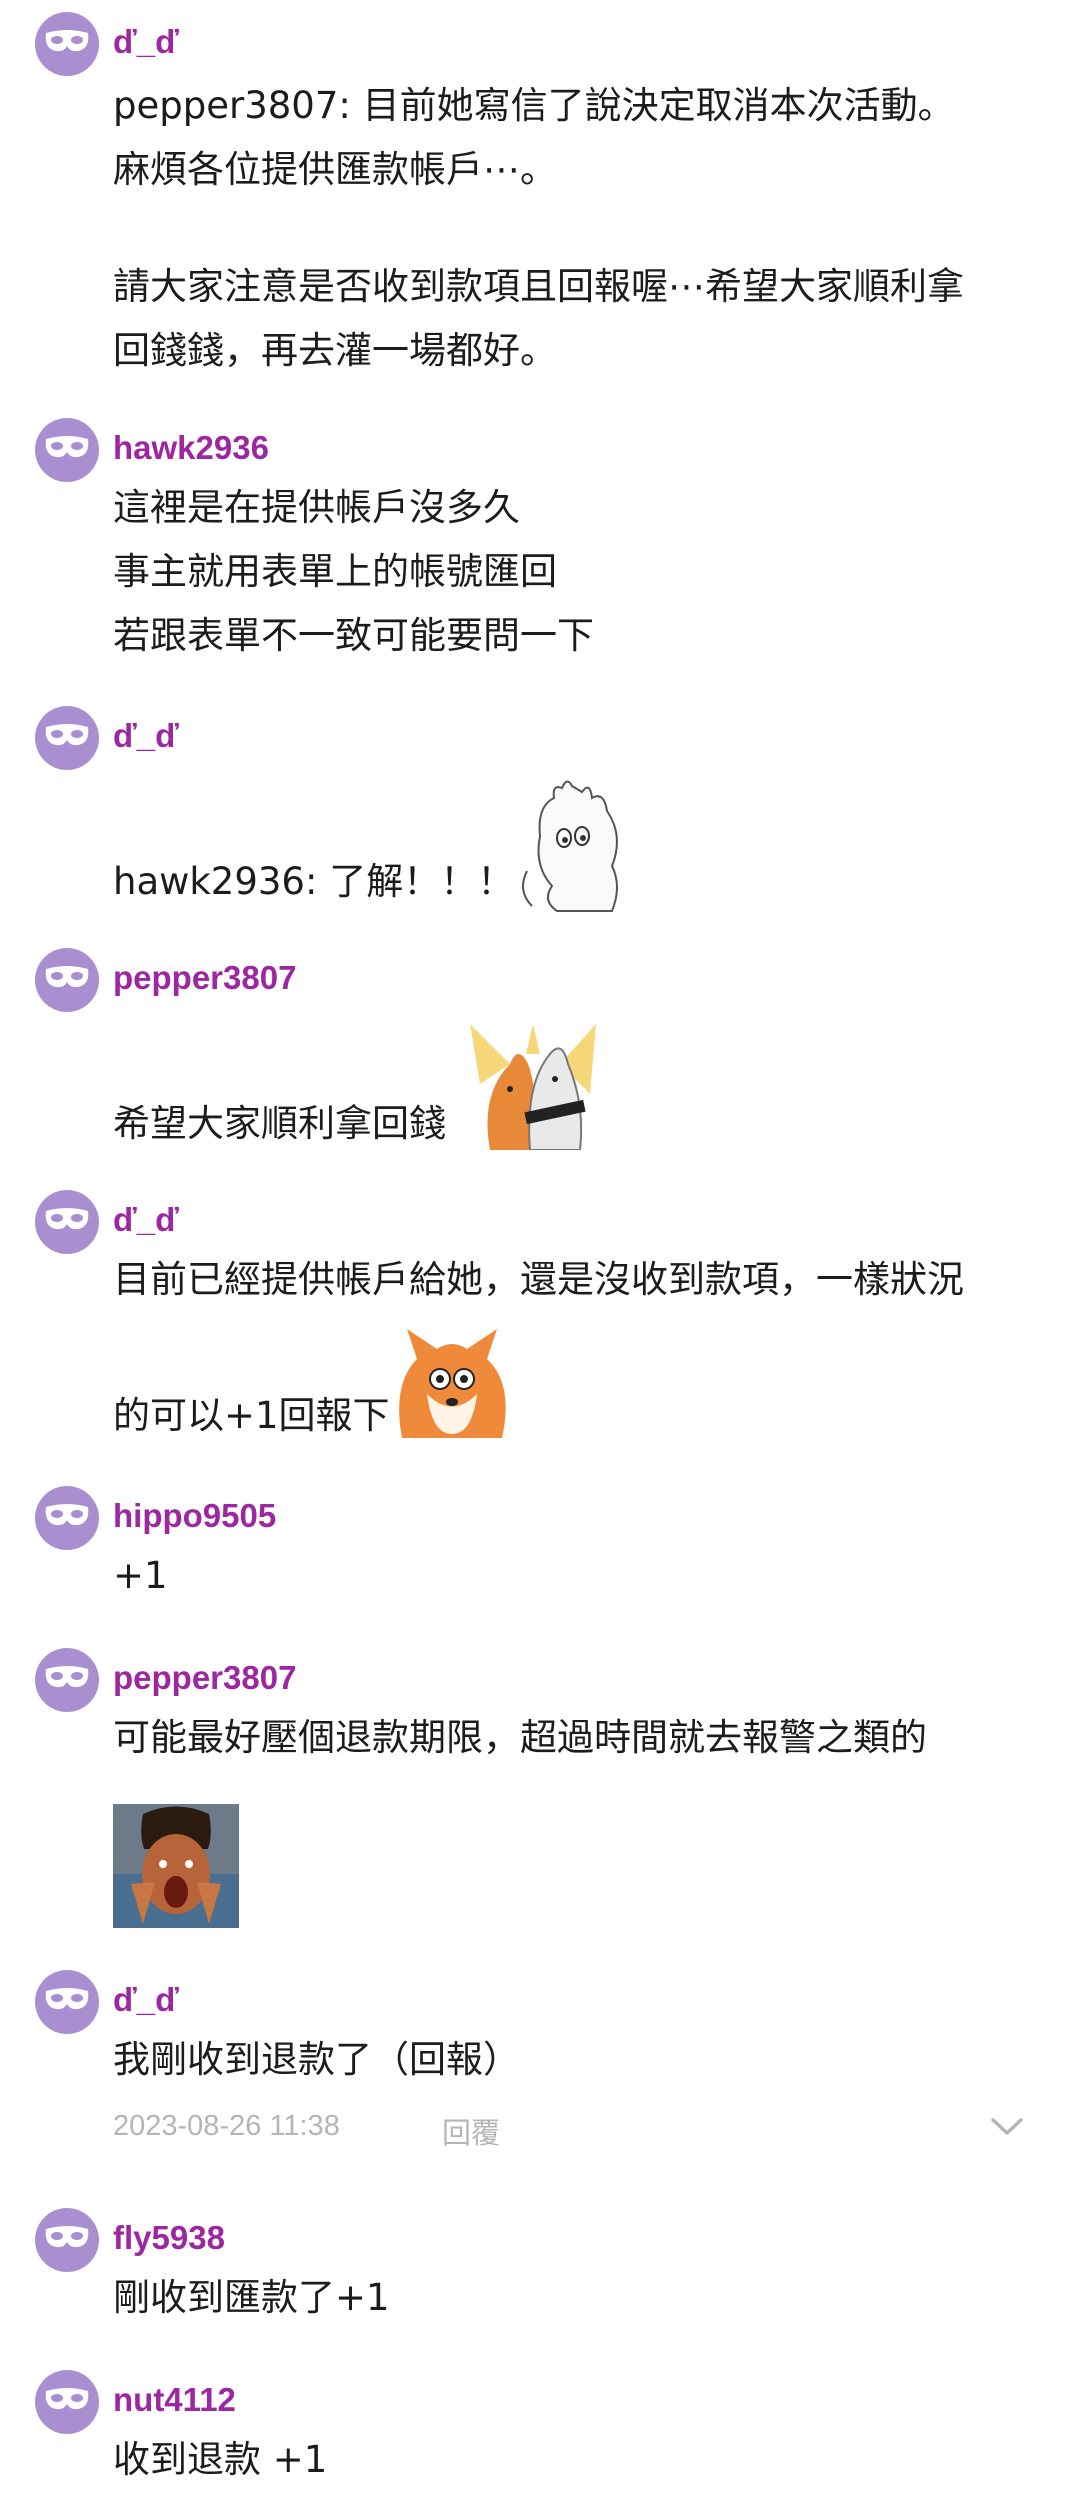 This screenshot has width=1080, height=2498. What do you see at coordinates (353, 635) in the screenshot?
I see `comment-line: 若跟表單不一致可能要問一下` at bounding box center [353, 635].